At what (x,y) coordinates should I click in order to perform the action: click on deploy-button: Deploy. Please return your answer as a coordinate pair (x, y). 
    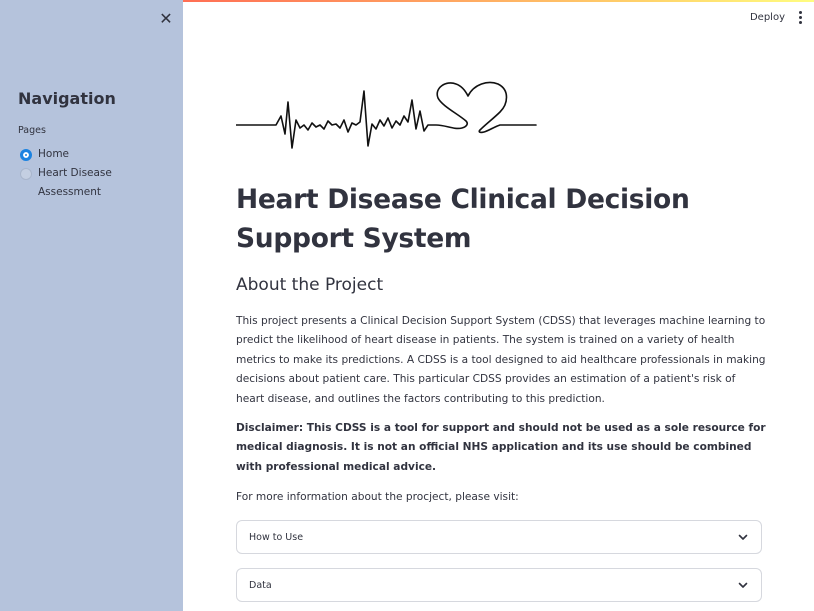
    Looking at the image, I should click on (767, 17).